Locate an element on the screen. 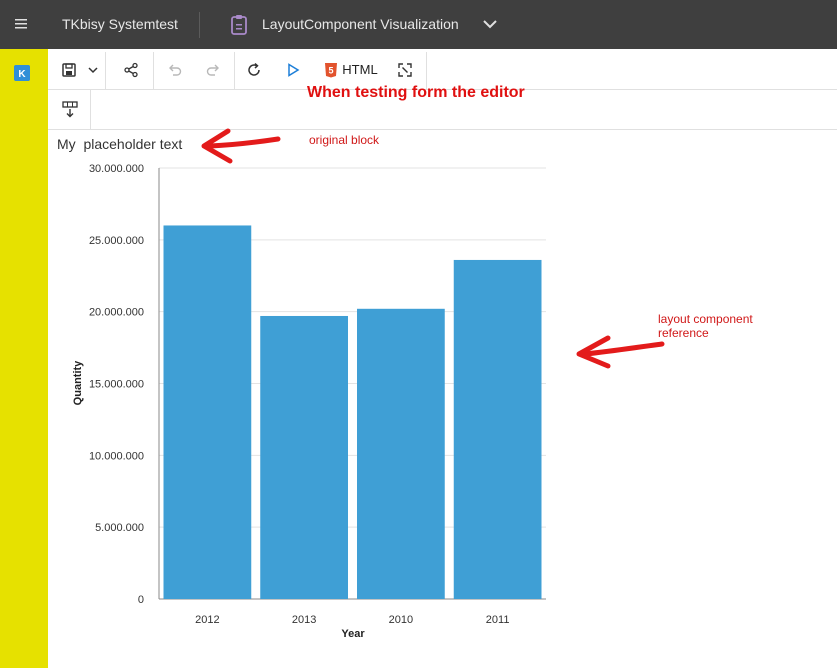  bar-2013 is located at coordinates (304, 457).